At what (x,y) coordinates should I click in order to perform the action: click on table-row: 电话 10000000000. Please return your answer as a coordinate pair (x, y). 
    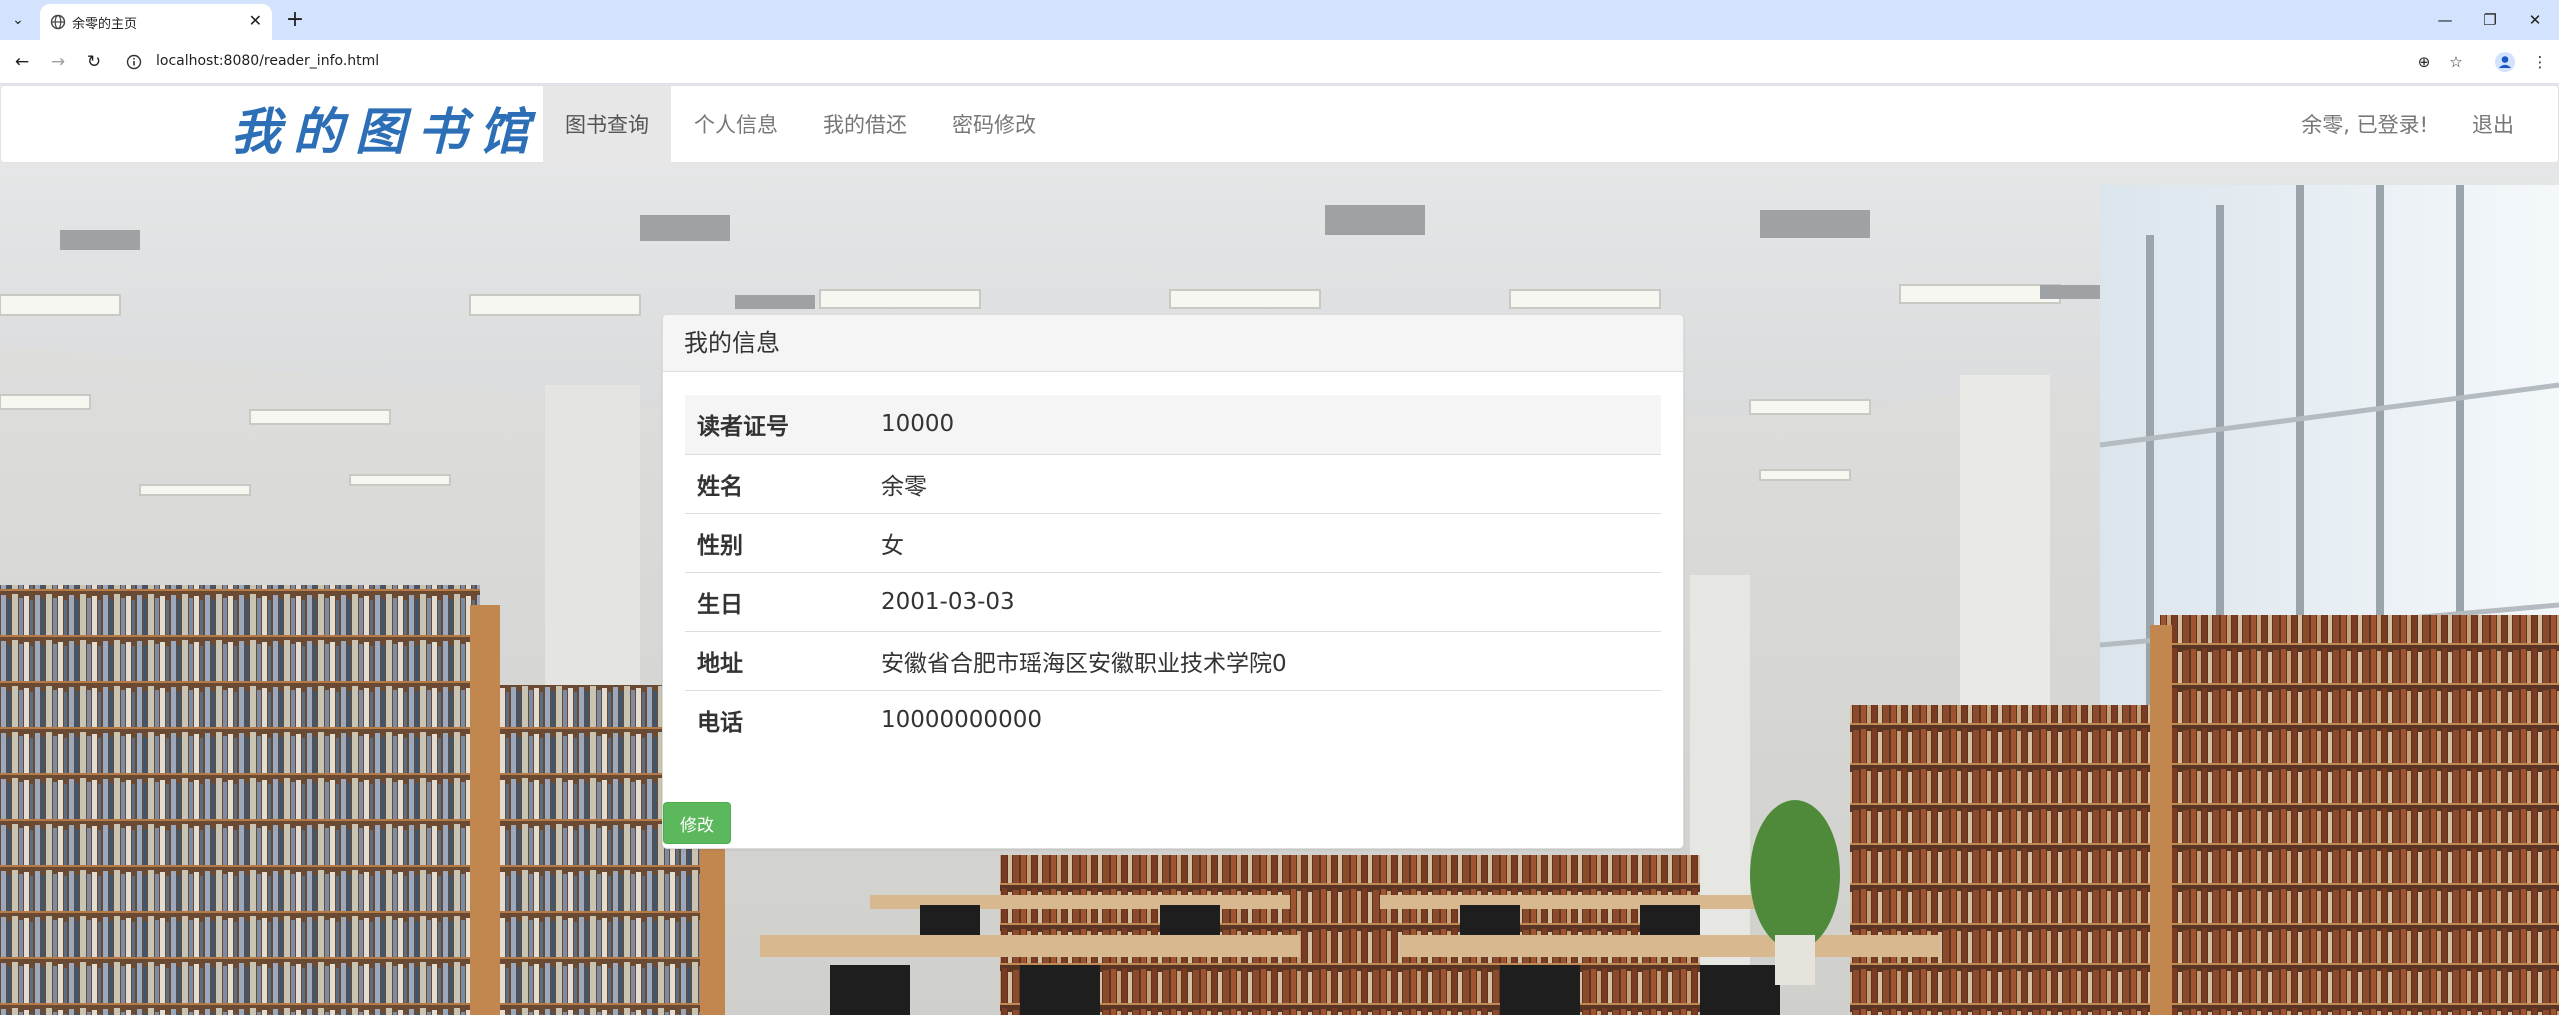
    Looking at the image, I should click on (1173, 719).